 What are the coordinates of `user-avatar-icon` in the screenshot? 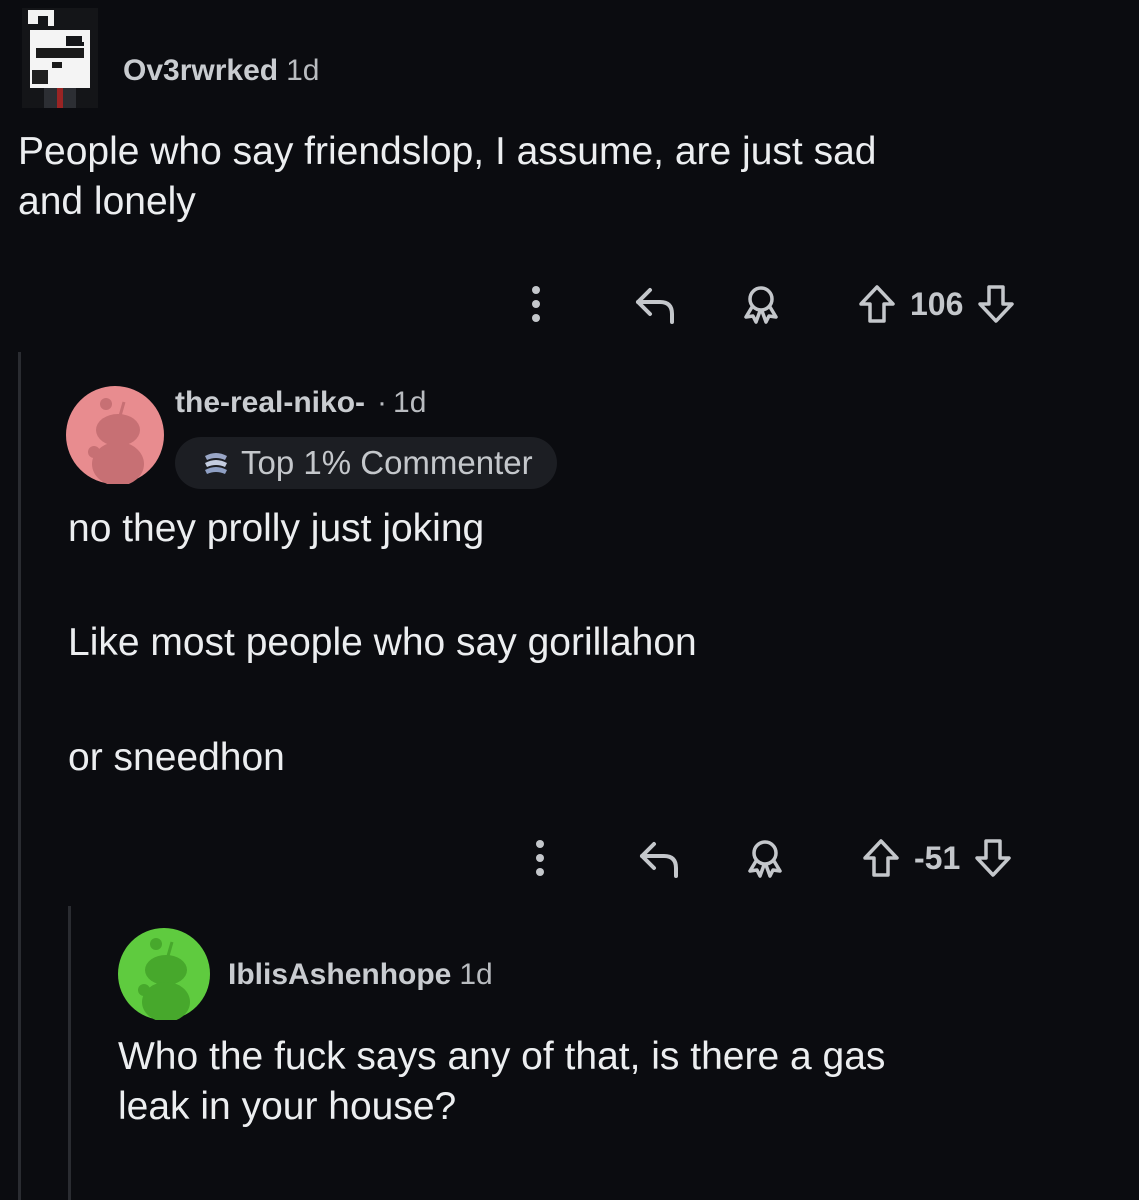 It's located at (60, 58).